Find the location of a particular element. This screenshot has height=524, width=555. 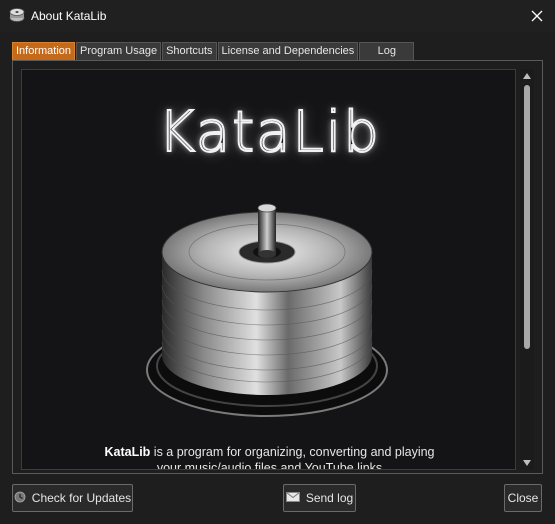

check-updates-button: Check for Updates is located at coordinates (72, 498).